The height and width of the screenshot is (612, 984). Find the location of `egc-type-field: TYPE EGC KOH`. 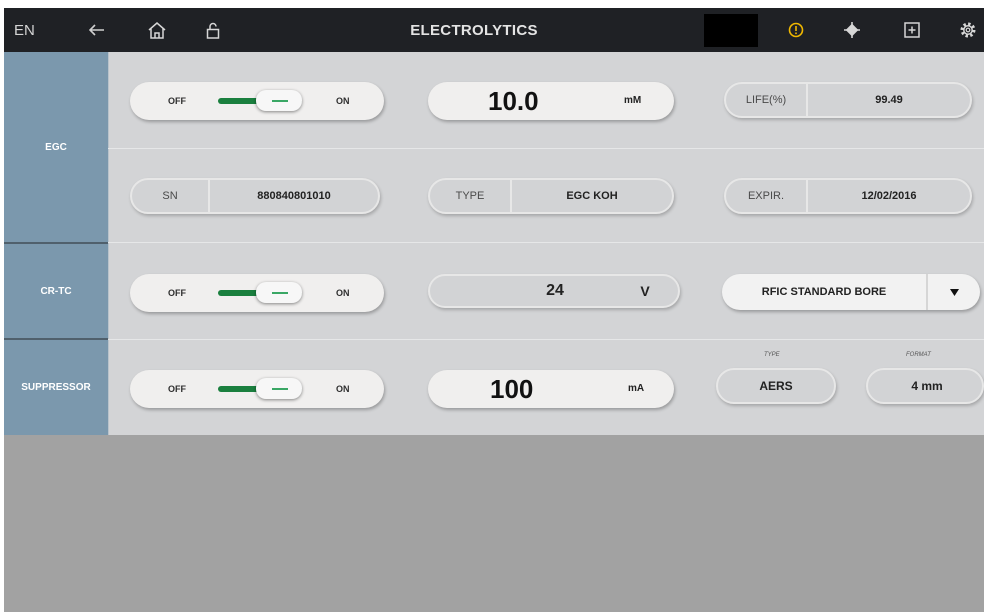

egc-type-field: TYPE EGC KOH is located at coordinates (551, 196).